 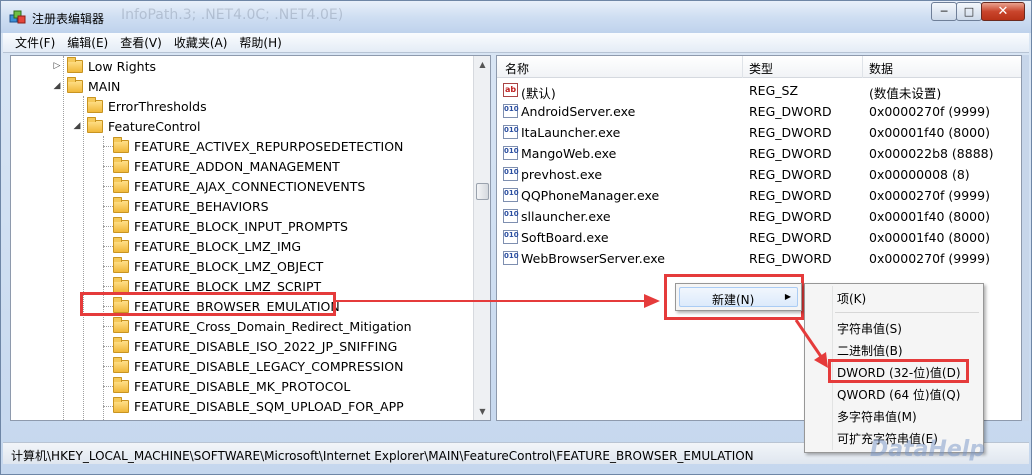 What do you see at coordinates (103, 66) in the screenshot?
I see `tree-item-low-rights: ▷ Low Rights` at bounding box center [103, 66].